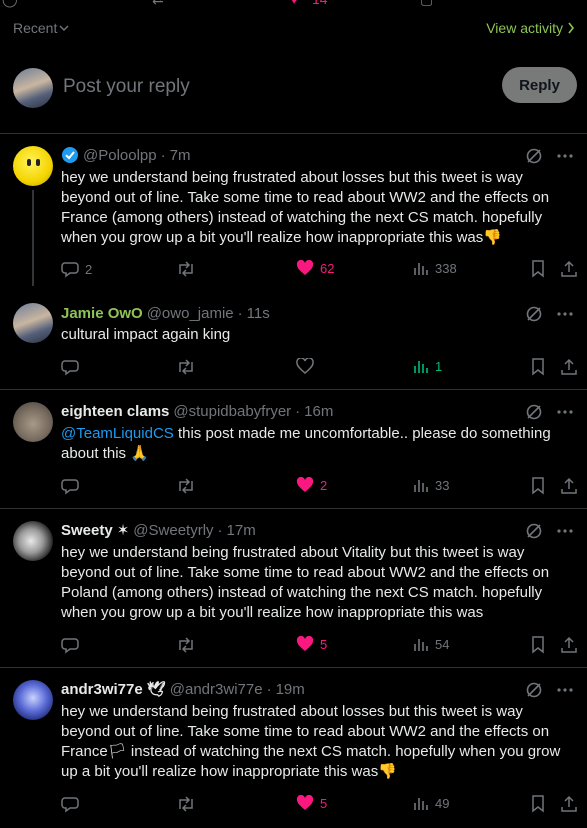 Image resolution: width=587 pixels, height=828 pixels. I want to click on views-icon, so click(421, 367).